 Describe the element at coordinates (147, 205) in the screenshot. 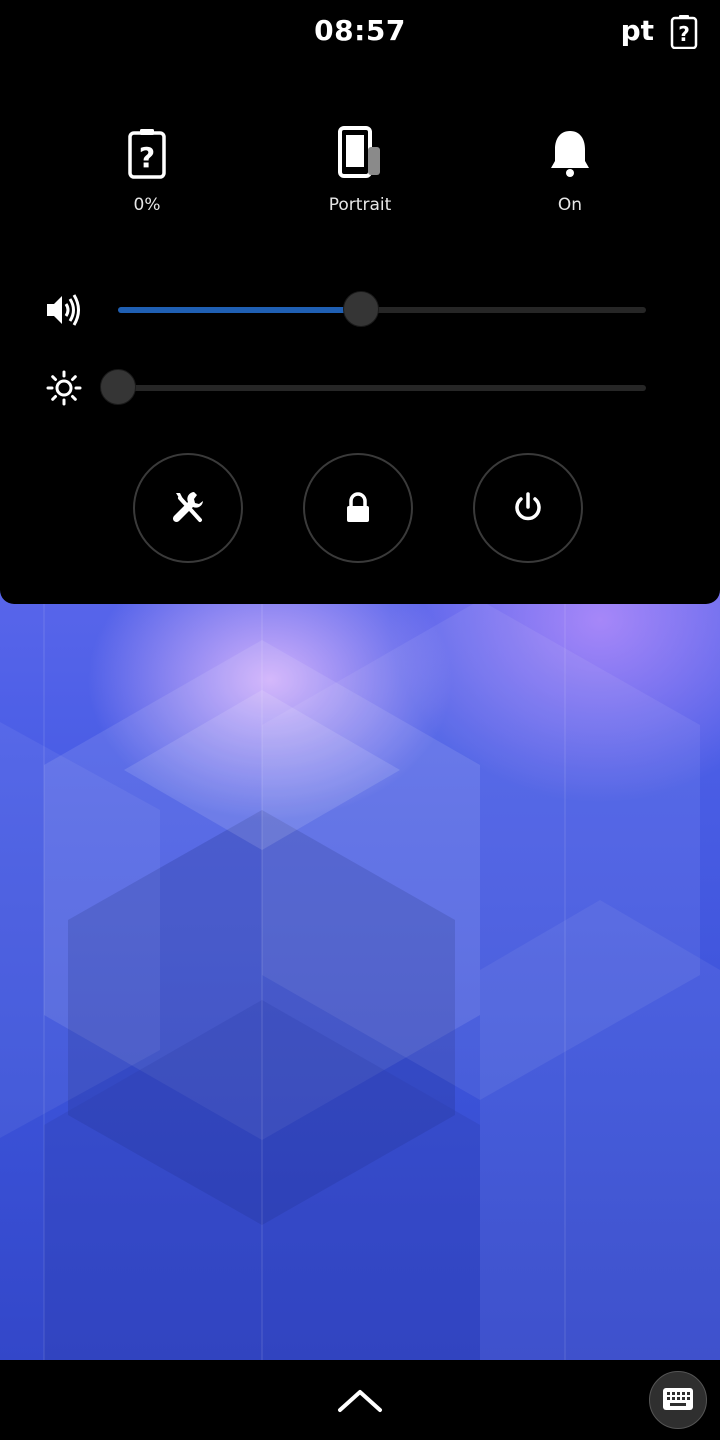

I see `toggle-battery-label: 0%` at that location.